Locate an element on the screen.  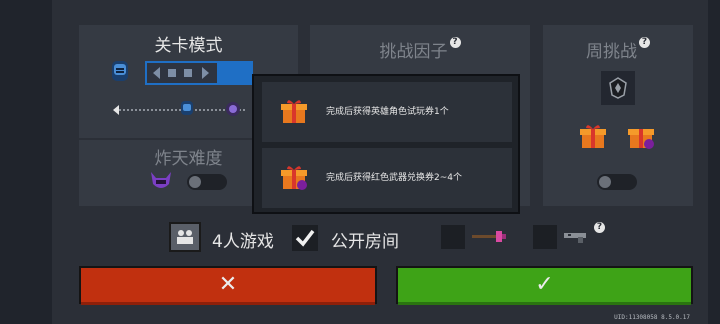
reward-row: 完成后获得英雄角色试玩券1个 is located at coordinates (387, 112).